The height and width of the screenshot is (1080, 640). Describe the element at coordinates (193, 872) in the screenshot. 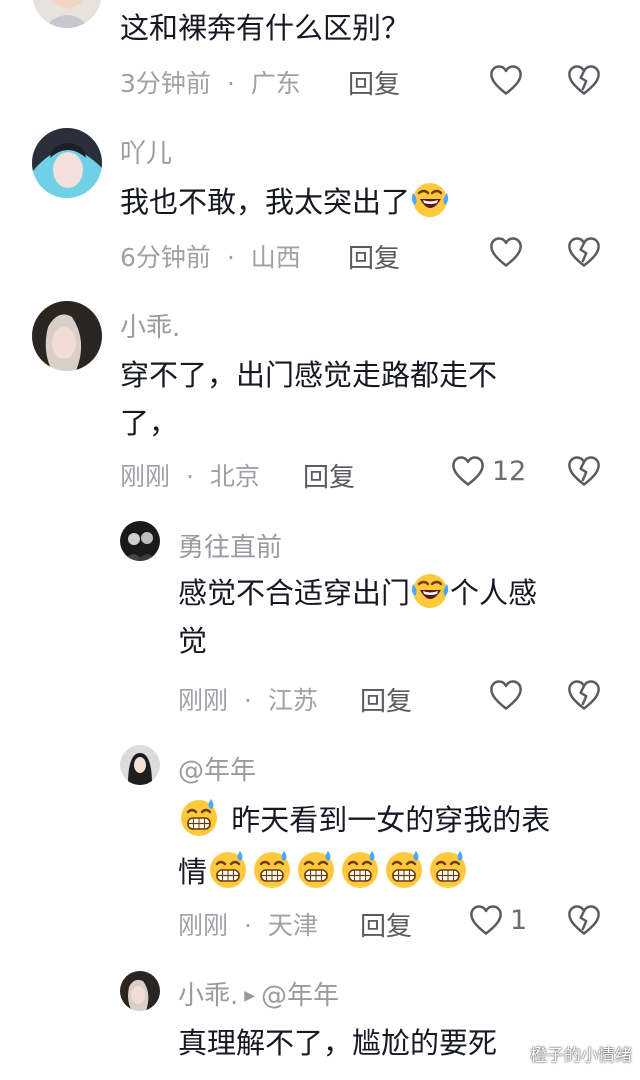

I see `reply-text-part: 情` at that location.